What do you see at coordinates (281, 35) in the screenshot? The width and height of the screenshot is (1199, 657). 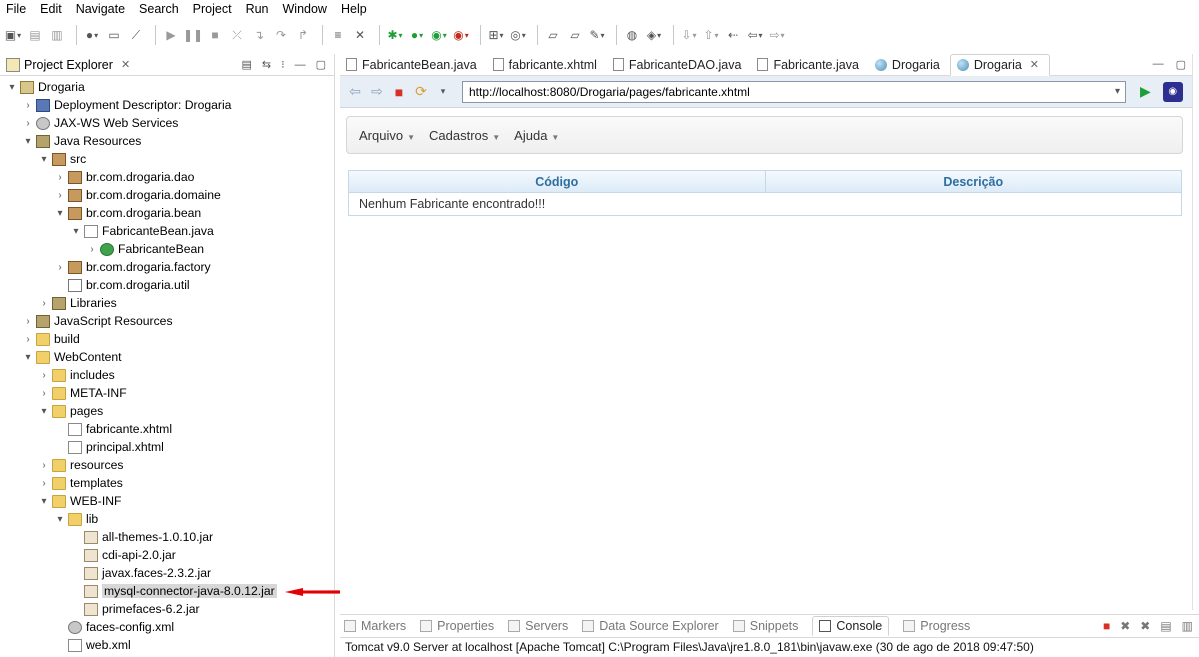 I see `step-over-icon: ↷` at bounding box center [281, 35].